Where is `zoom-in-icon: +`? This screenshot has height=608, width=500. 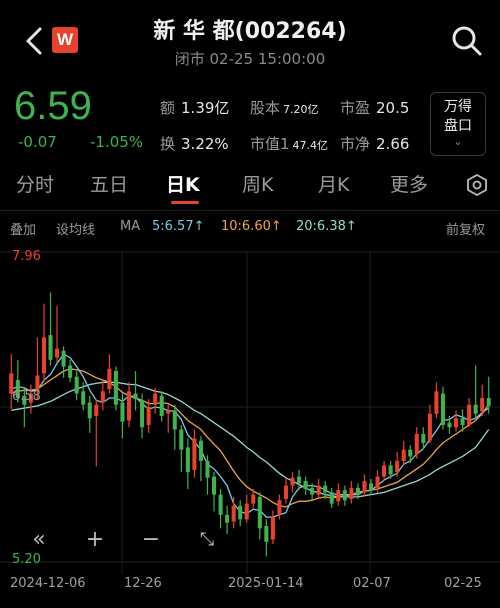 zoom-in-icon: + is located at coordinates (95, 540).